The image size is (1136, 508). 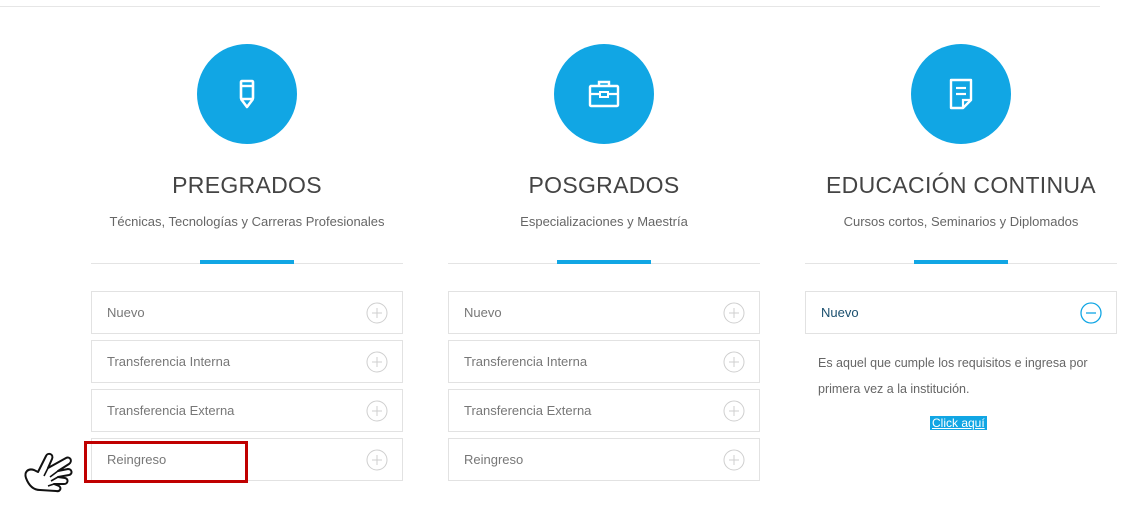 I want to click on program-title: PREGRADOS, so click(x=247, y=185).